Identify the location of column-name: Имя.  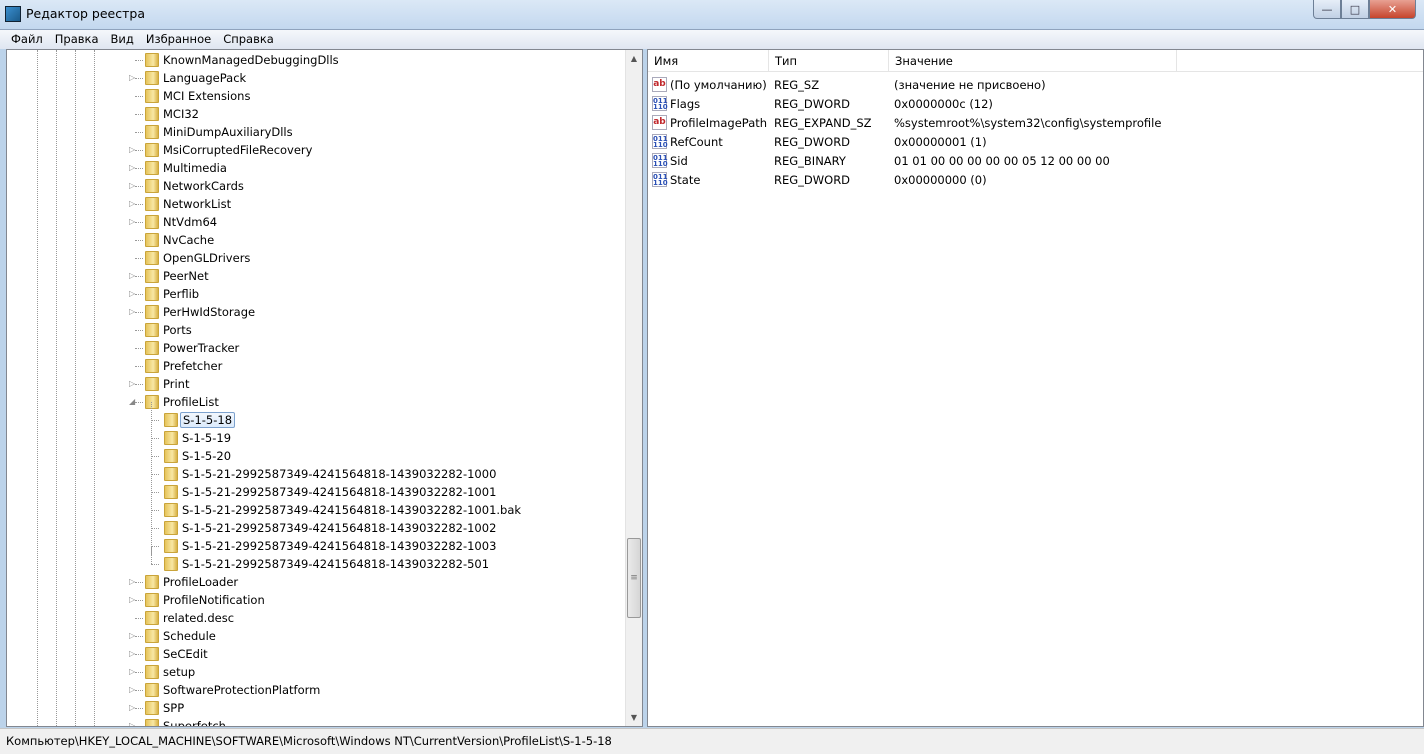
(708, 61).